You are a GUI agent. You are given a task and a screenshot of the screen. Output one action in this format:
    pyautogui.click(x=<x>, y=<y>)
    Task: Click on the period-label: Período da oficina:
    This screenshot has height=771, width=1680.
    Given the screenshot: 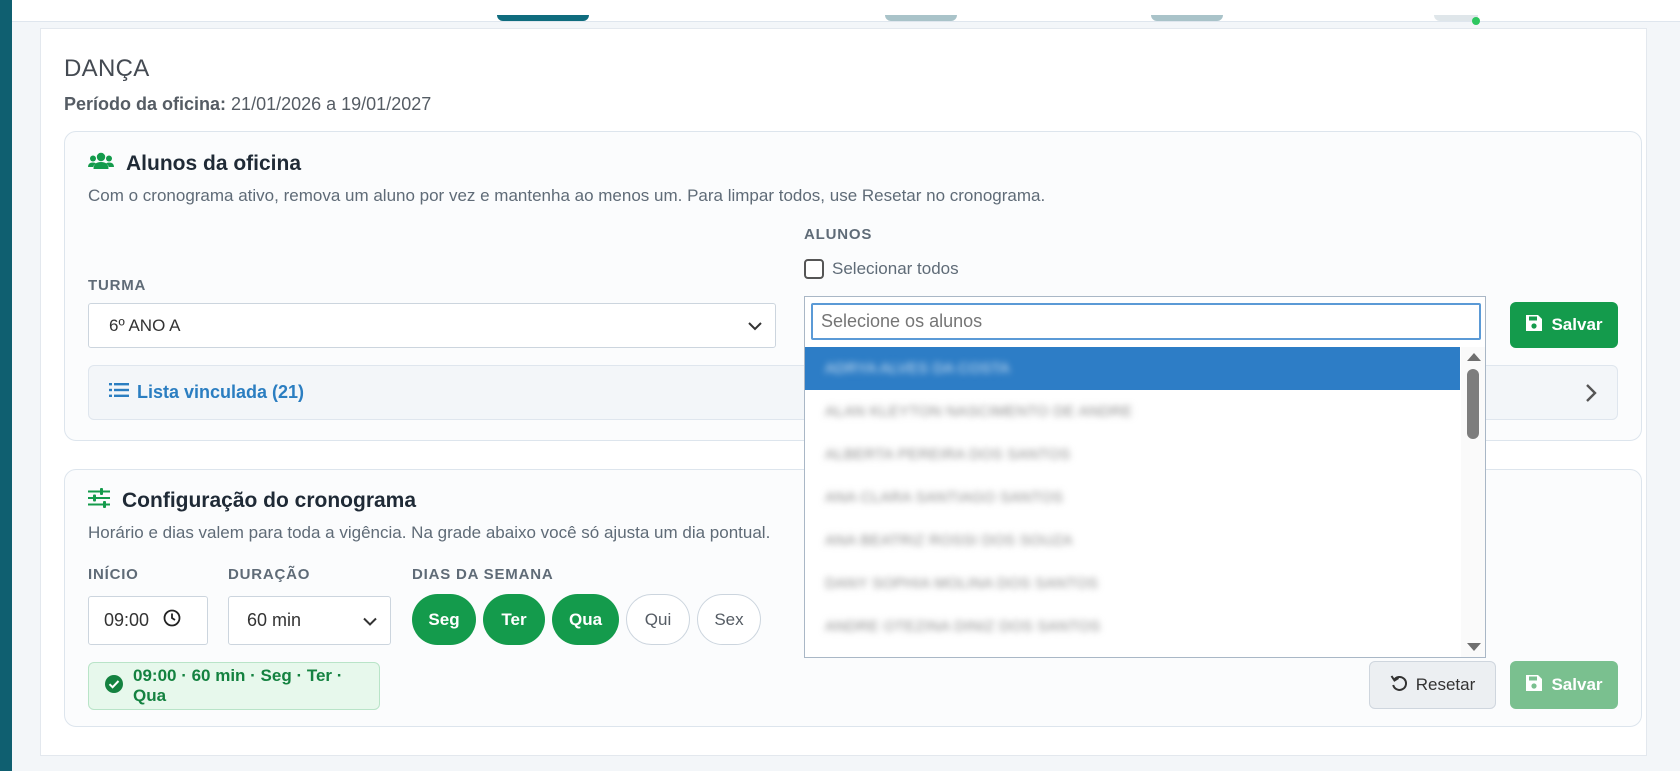 What is the action you would take?
    pyautogui.click(x=145, y=104)
    